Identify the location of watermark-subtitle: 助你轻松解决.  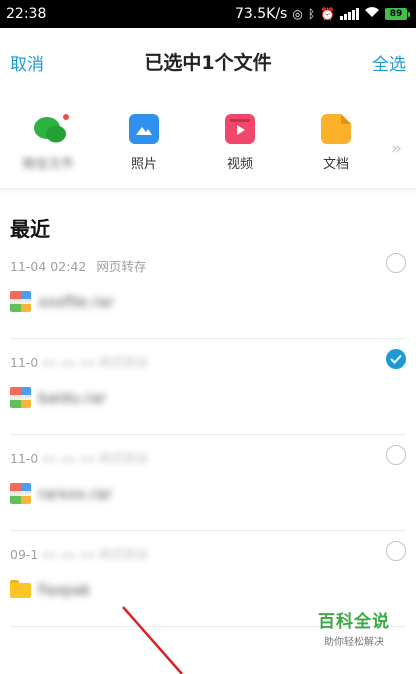
(354, 642).